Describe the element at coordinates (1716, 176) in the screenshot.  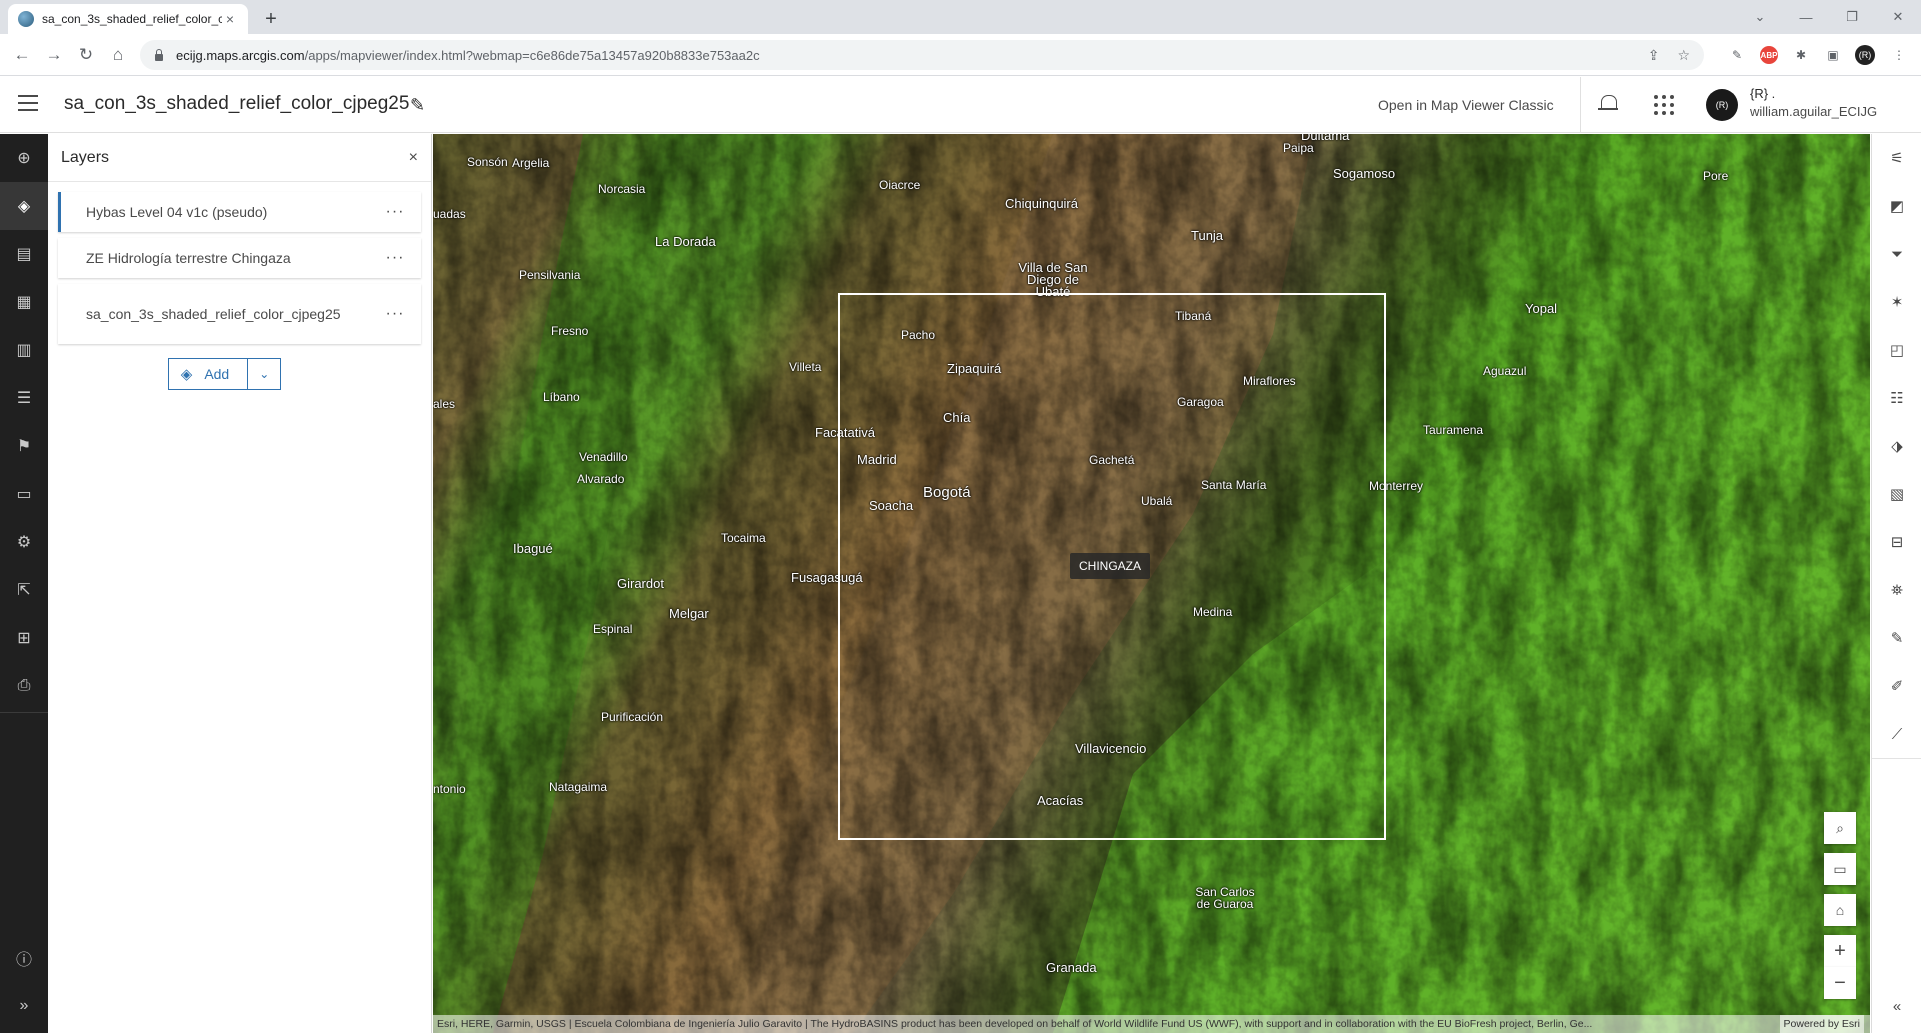
I see `place-label: Pore` at that location.